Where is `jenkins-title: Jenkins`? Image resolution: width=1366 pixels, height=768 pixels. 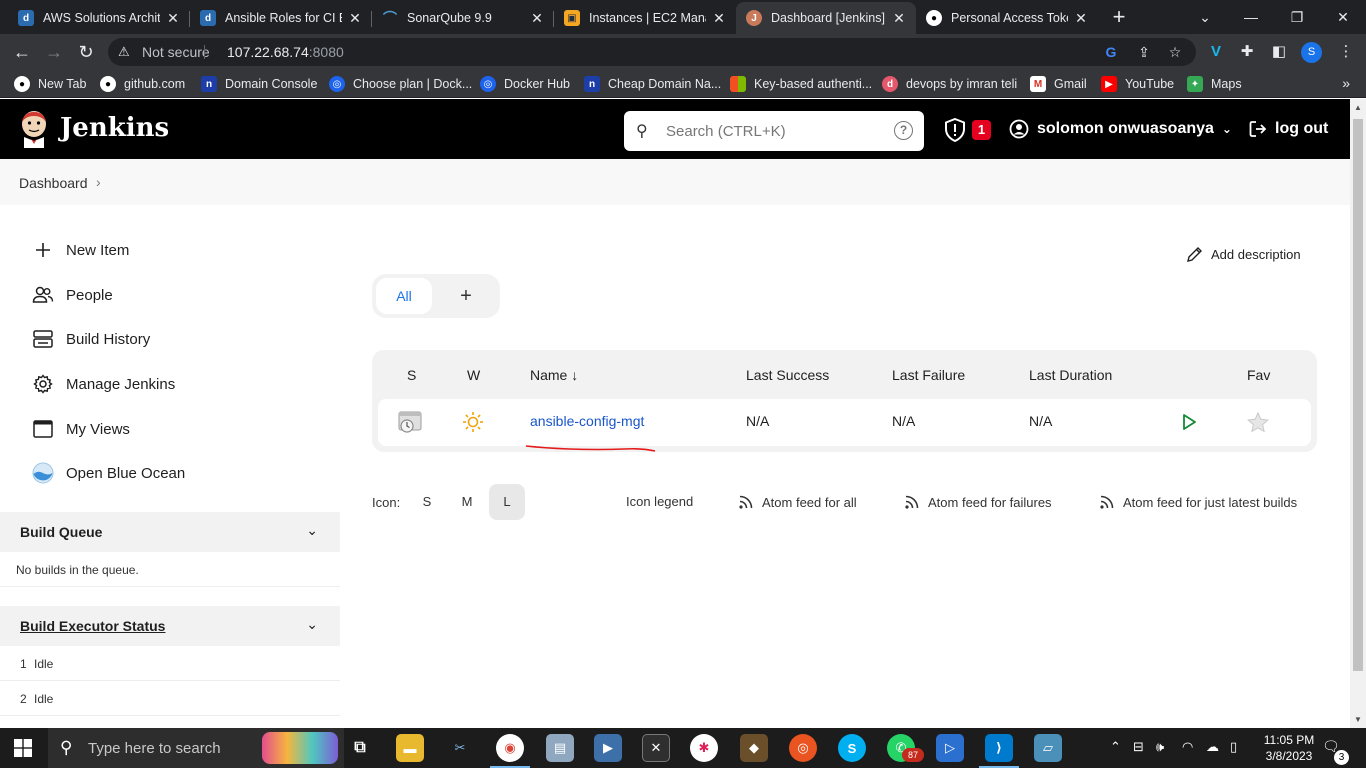 jenkins-title: Jenkins is located at coordinates (114, 128).